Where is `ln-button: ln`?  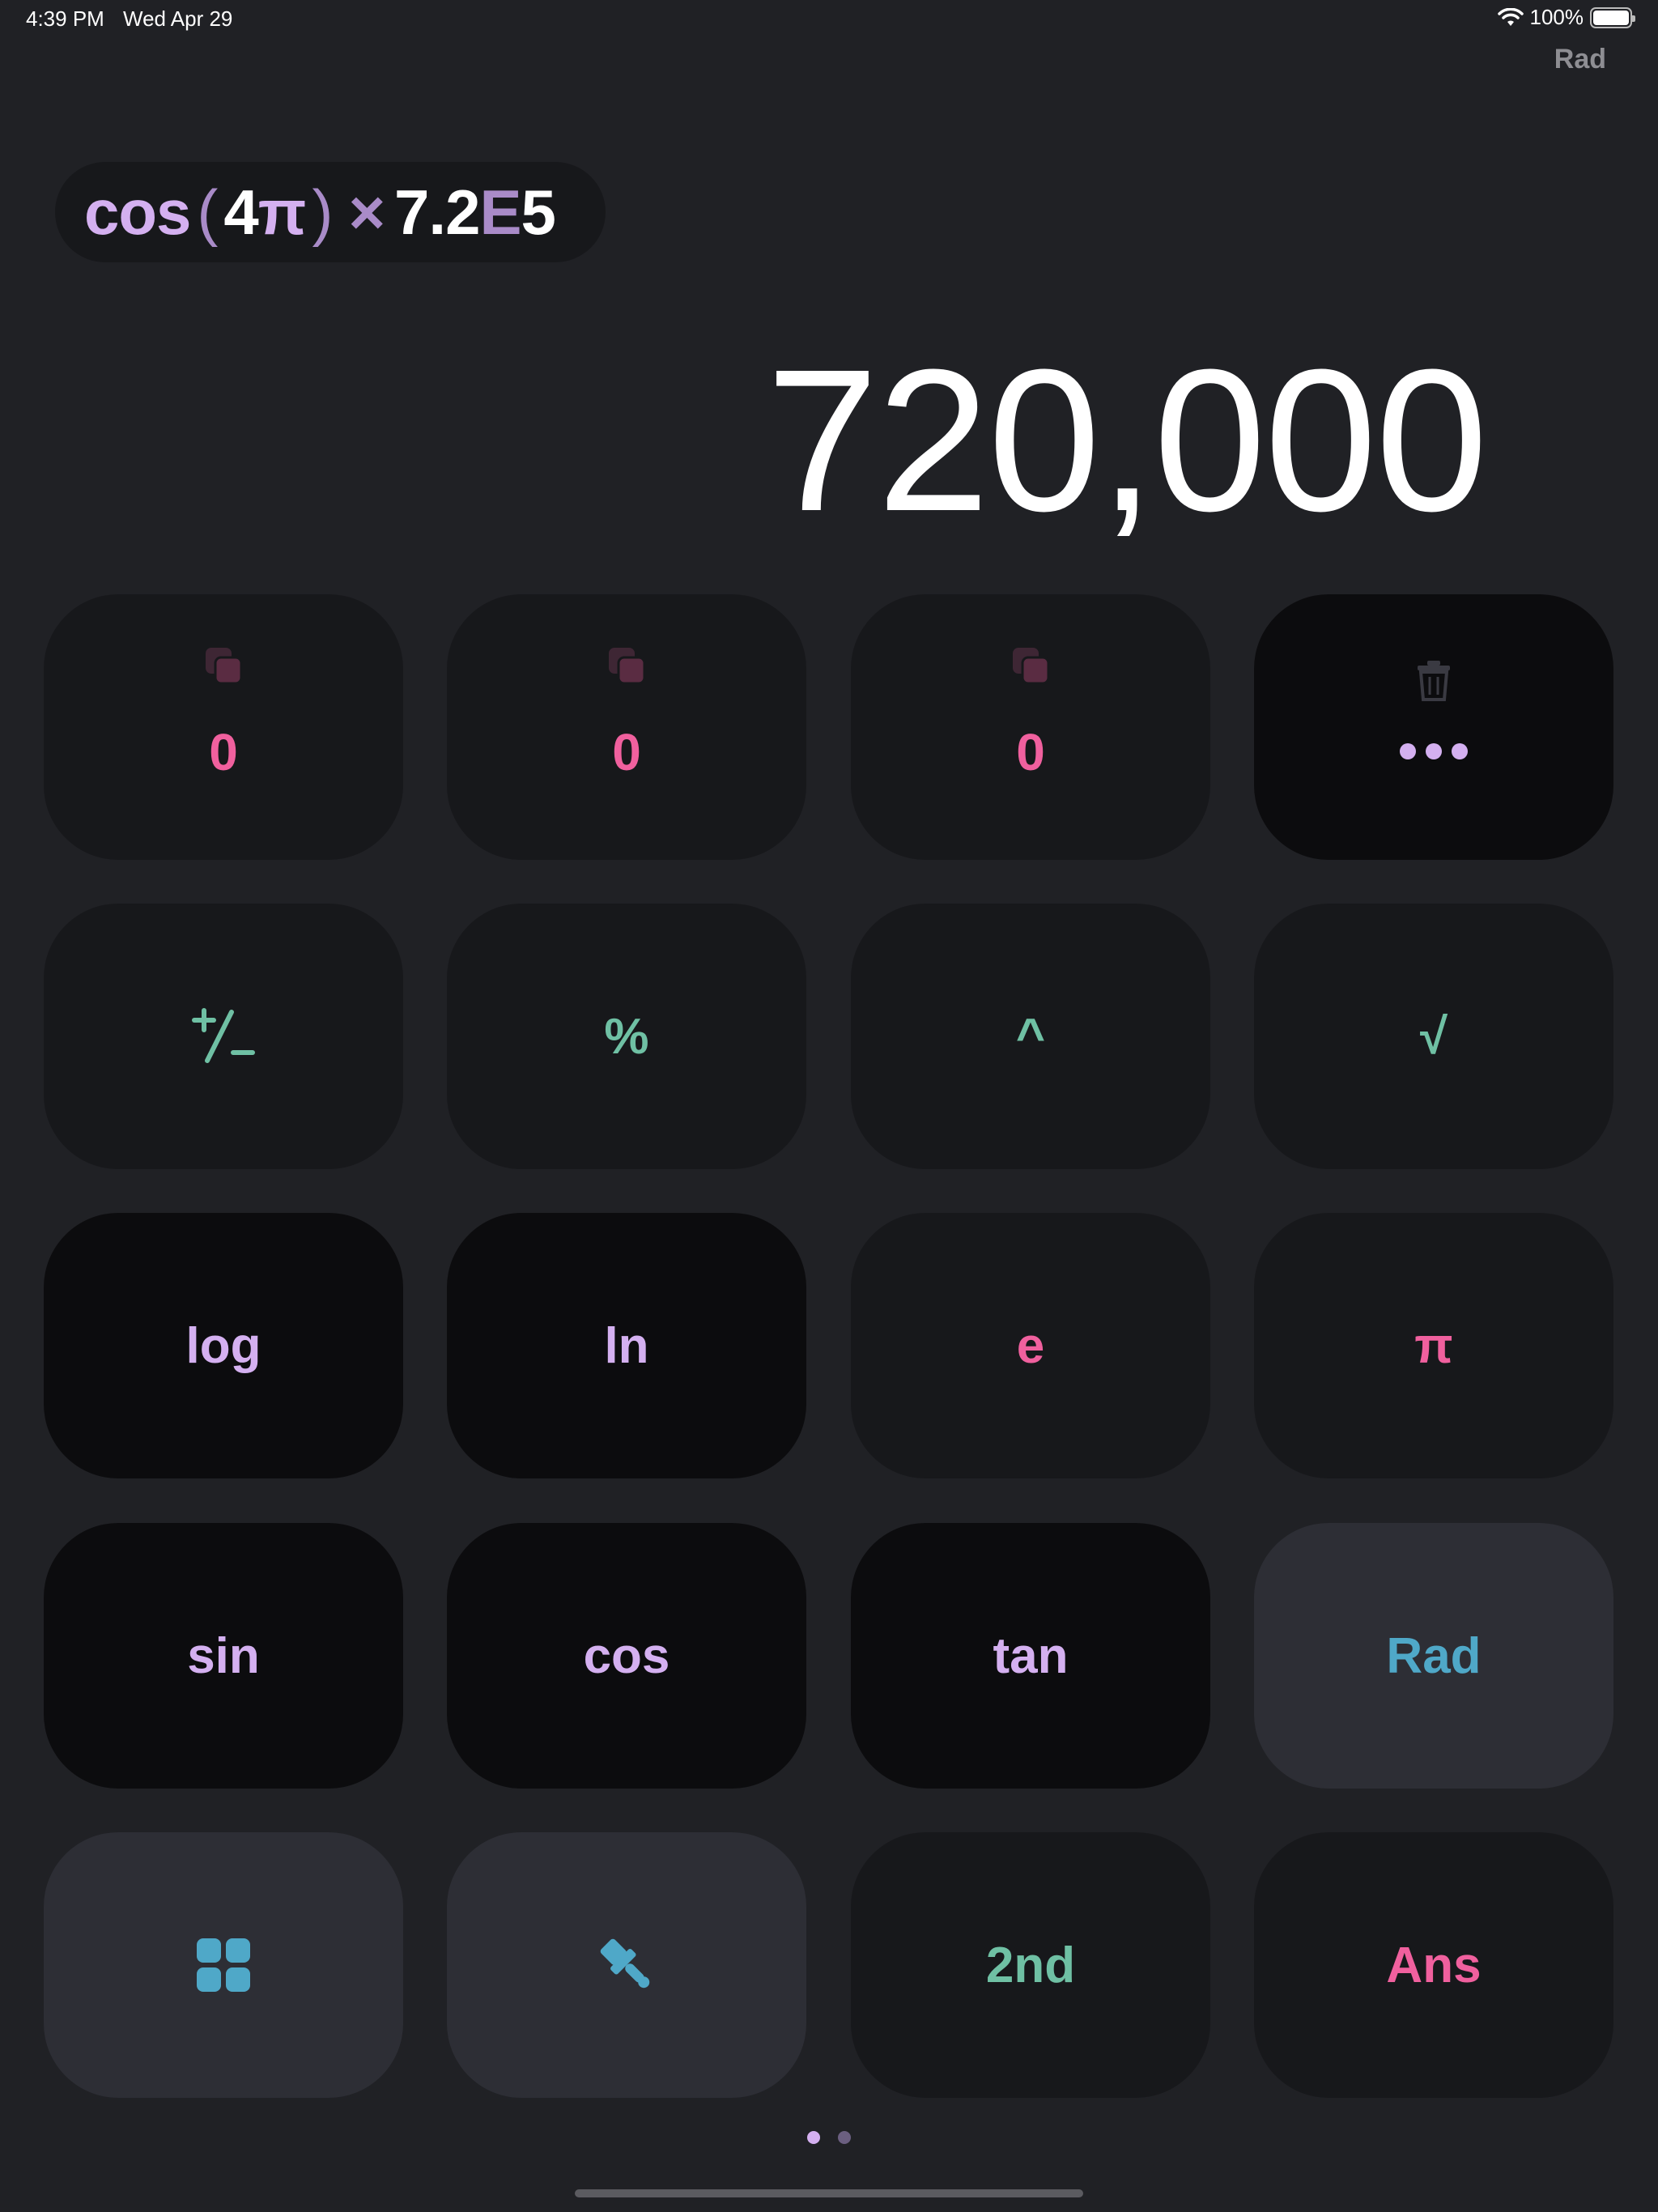 ln-button: ln is located at coordinates (626, 1346).